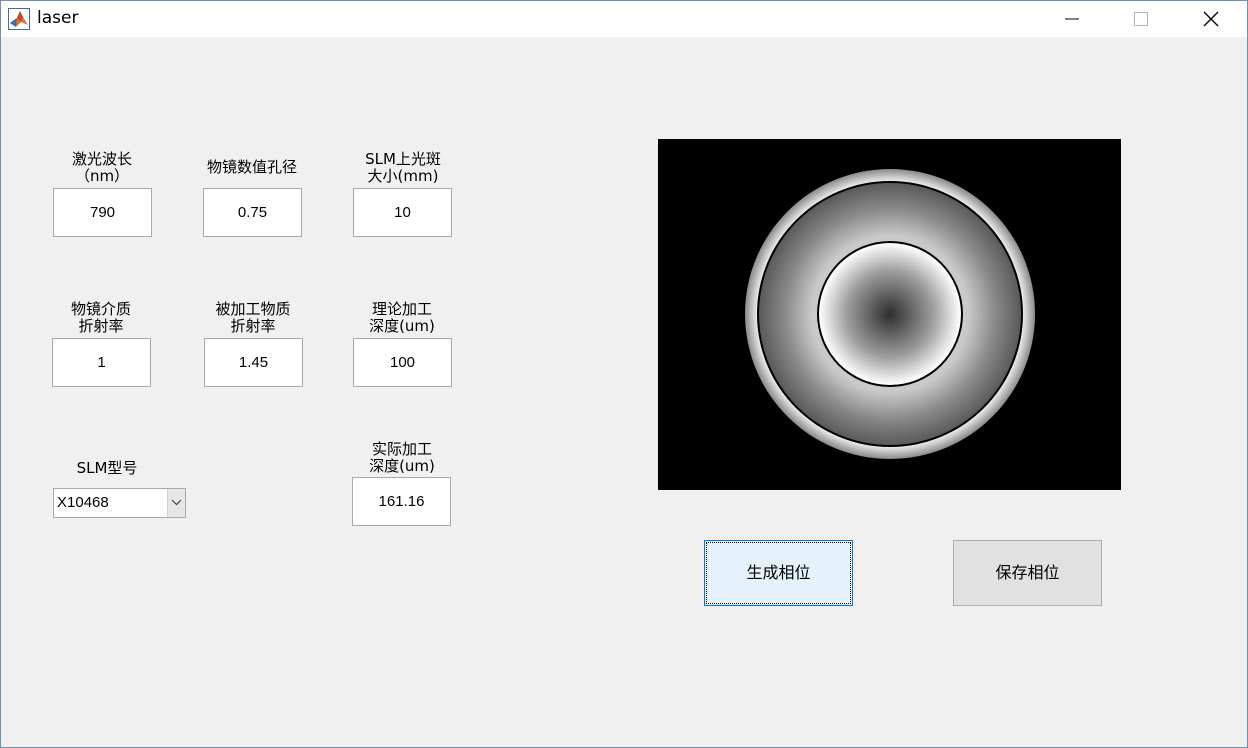 This screenshot has width=1248, height=748. I want to click on generate-phase-button: 生成相位, so click(778, 573).